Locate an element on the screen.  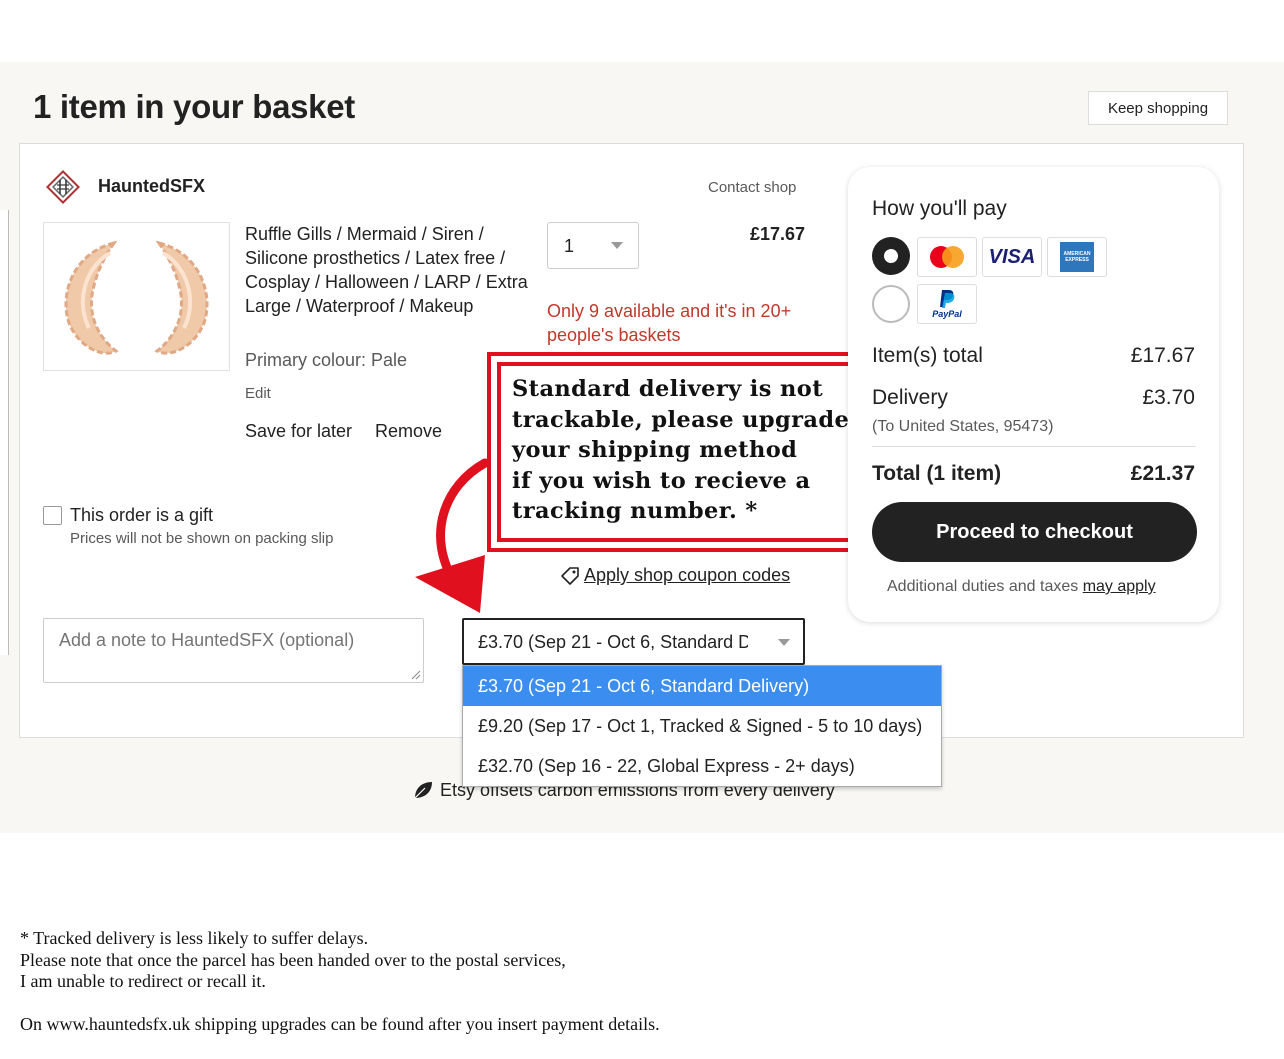
total-value: £21.37 is located at coordinates (1162, 473).